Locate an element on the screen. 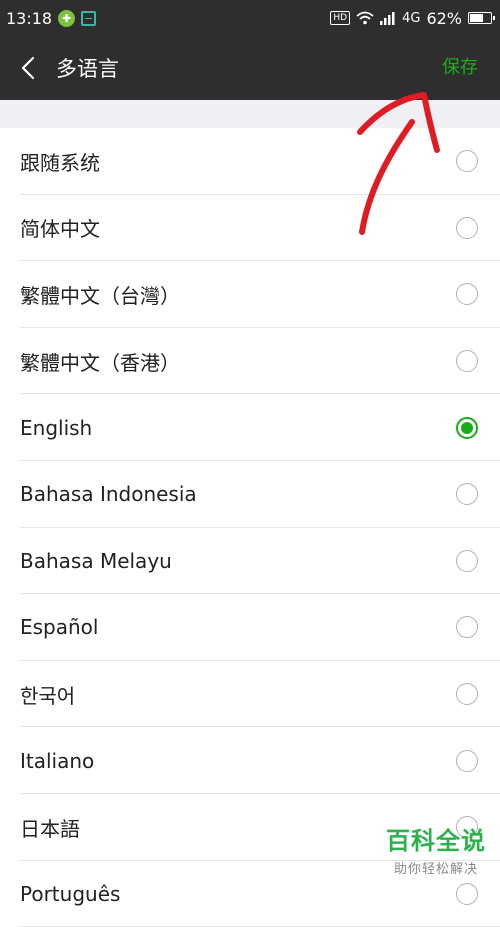 This screenshot has height=927, width=500. language-label: English is located at coordinates (56, 427).